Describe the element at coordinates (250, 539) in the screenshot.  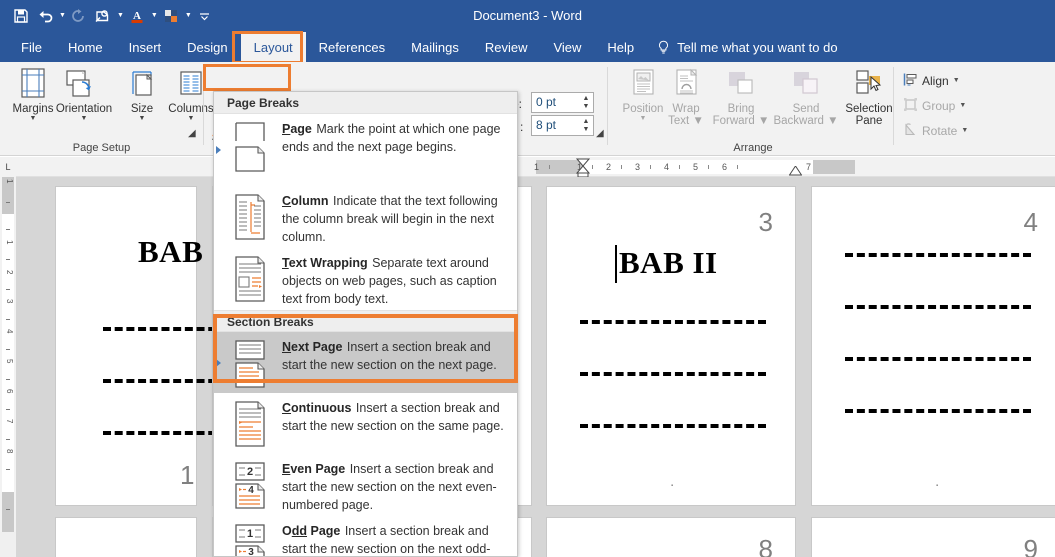
I see `odd-page-break-icon: 1 3` at that location.